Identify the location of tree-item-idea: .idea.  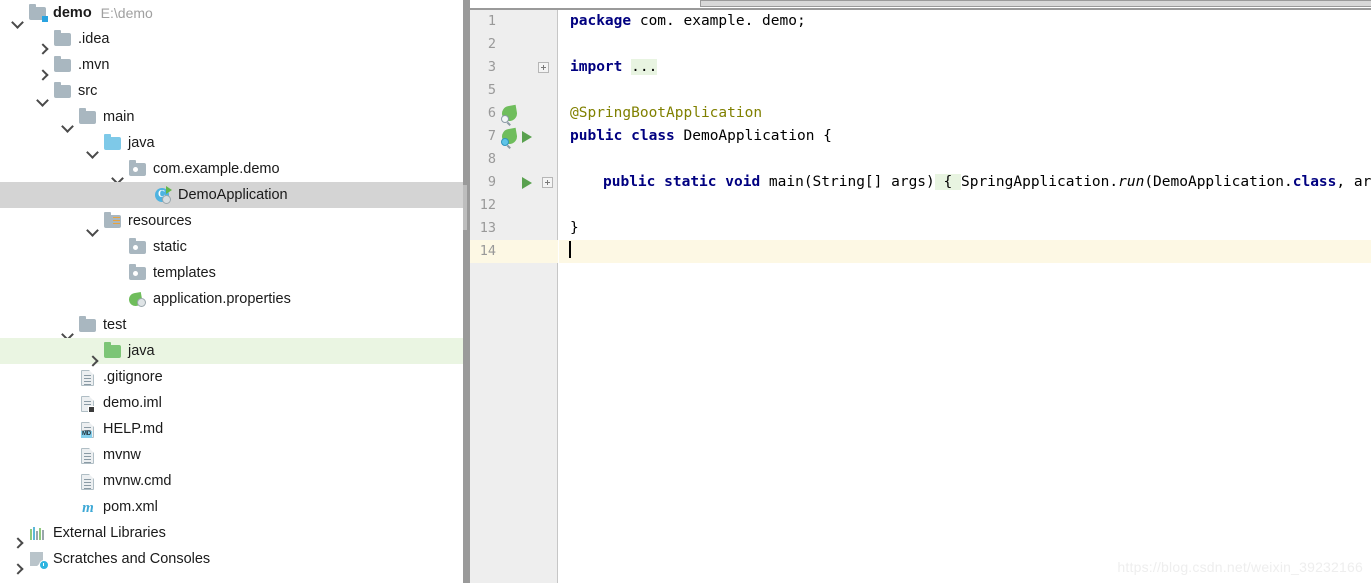
(231, 39).